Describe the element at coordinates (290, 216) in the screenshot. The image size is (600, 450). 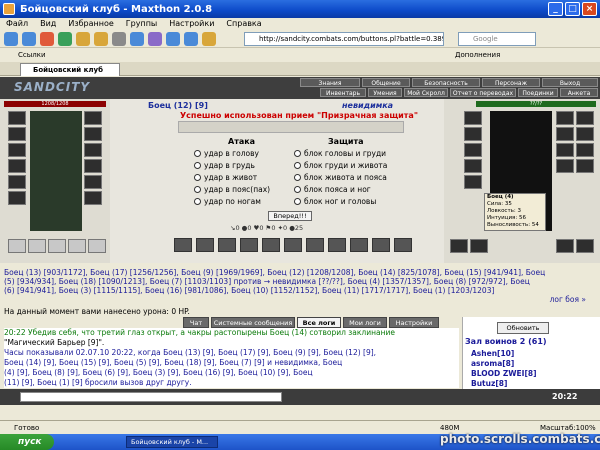
I see `go-button: Вперед!!!` at that location.